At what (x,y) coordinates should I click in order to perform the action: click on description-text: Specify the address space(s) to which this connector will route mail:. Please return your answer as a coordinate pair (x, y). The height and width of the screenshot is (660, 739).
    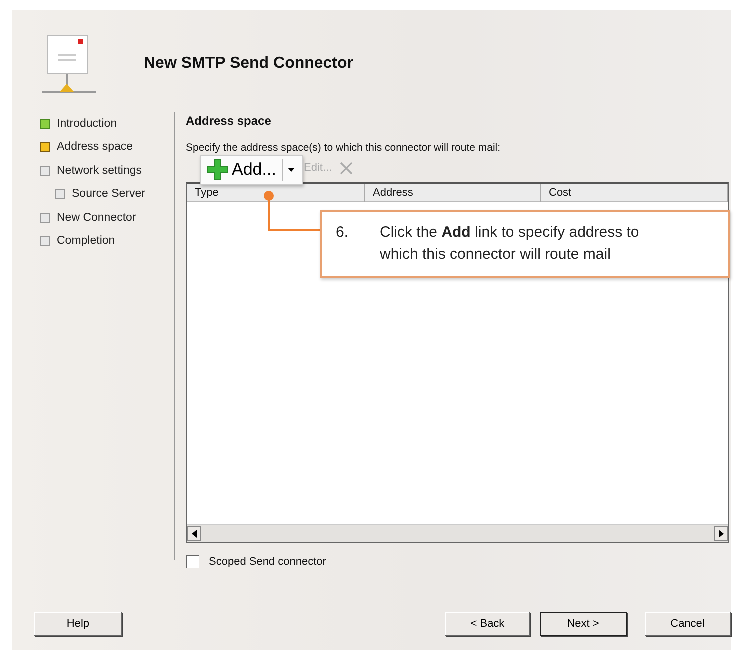
    Looking at the image, I should click on (344, 148).